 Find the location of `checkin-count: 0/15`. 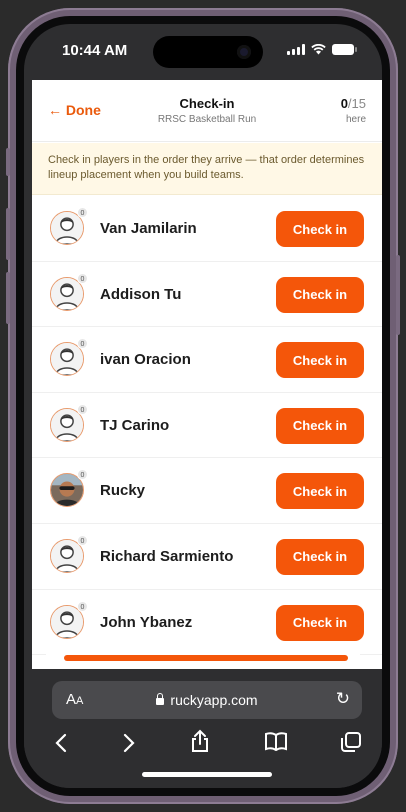

checkin-count: 0/15 is located at coordinates (353, 103).